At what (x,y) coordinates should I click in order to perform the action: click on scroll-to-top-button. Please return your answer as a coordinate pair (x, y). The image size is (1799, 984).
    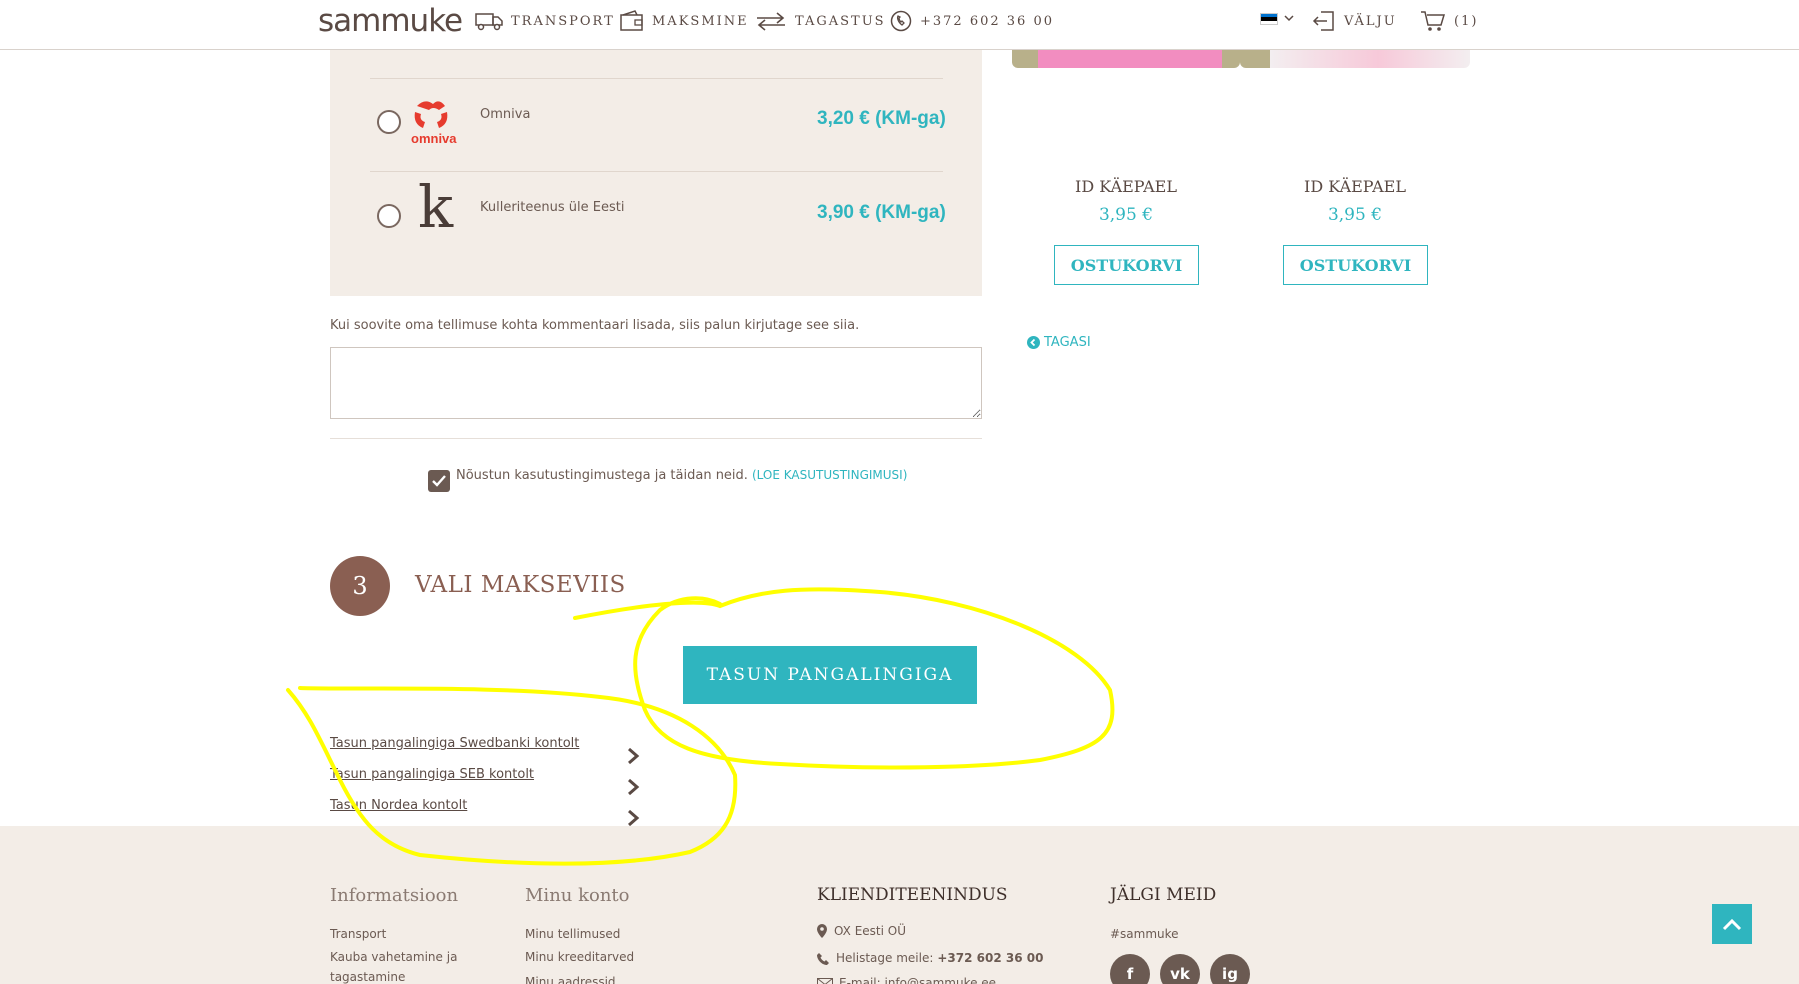
    Looking at the image, I should click on (1732, 924).